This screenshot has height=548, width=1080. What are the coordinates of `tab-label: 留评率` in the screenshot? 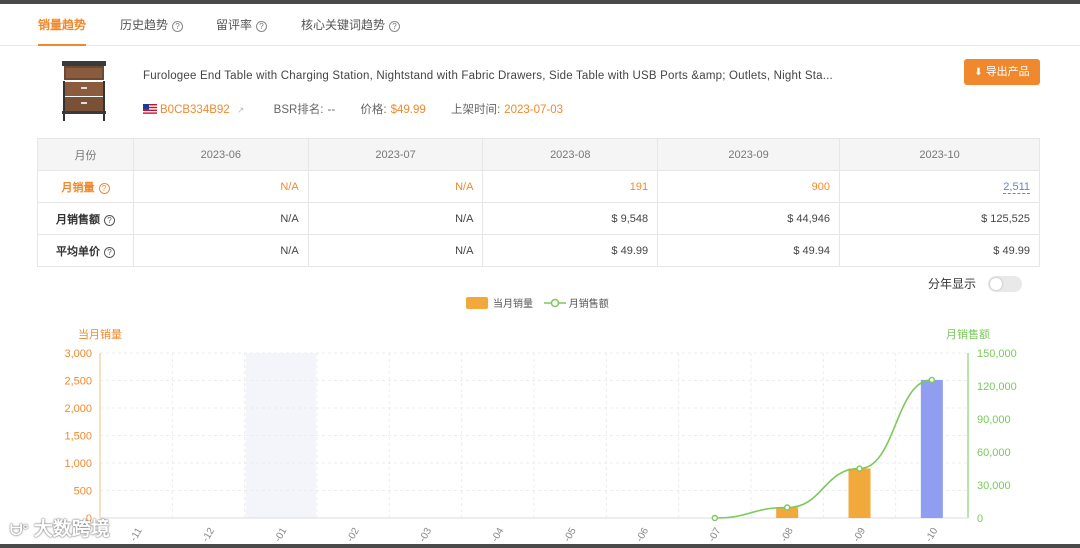 It's located at (234, 25).